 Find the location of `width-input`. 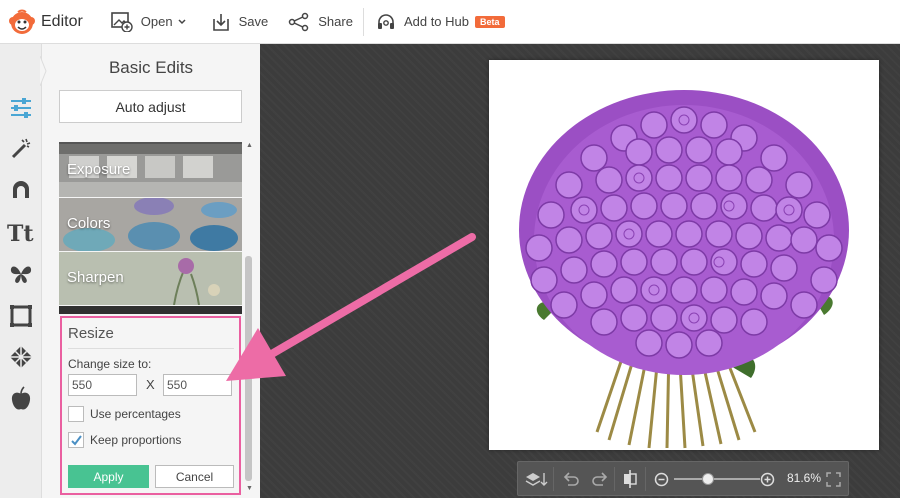

width-input is located at coordinates (102, 385).